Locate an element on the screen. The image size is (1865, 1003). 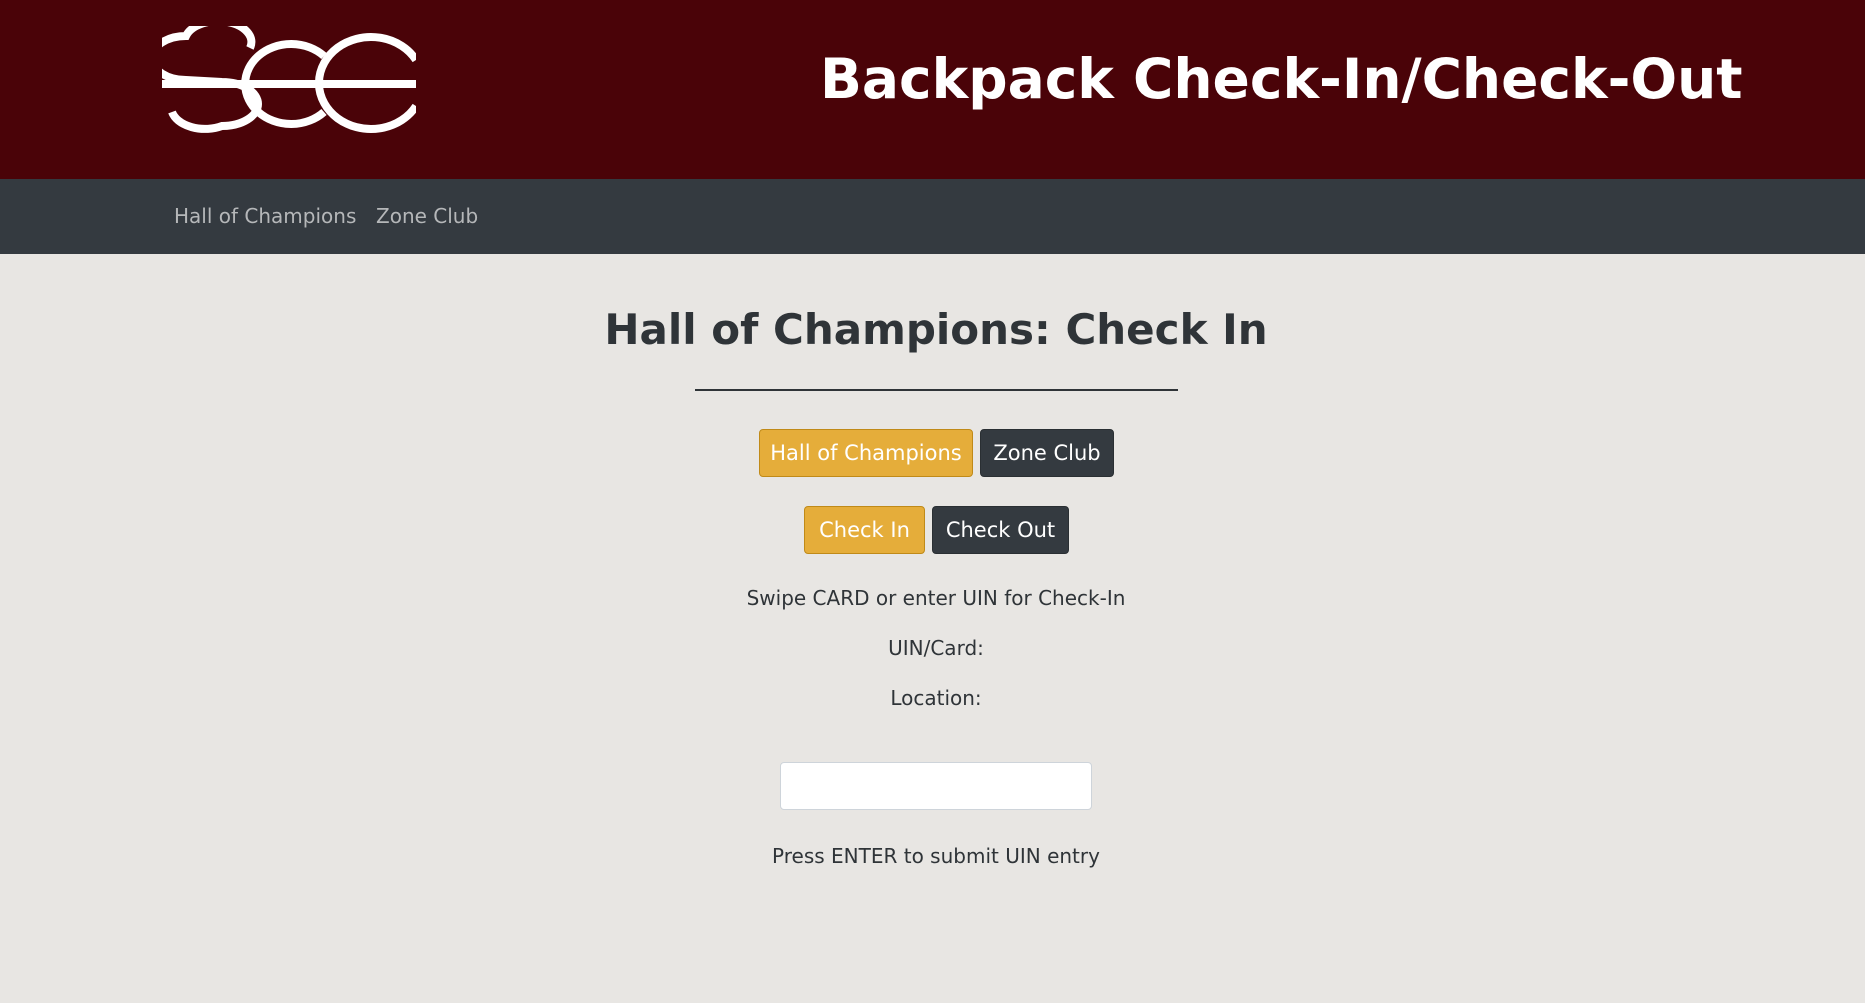
uin-card-label: UIN/Card: is located at coordinates (936, 648).